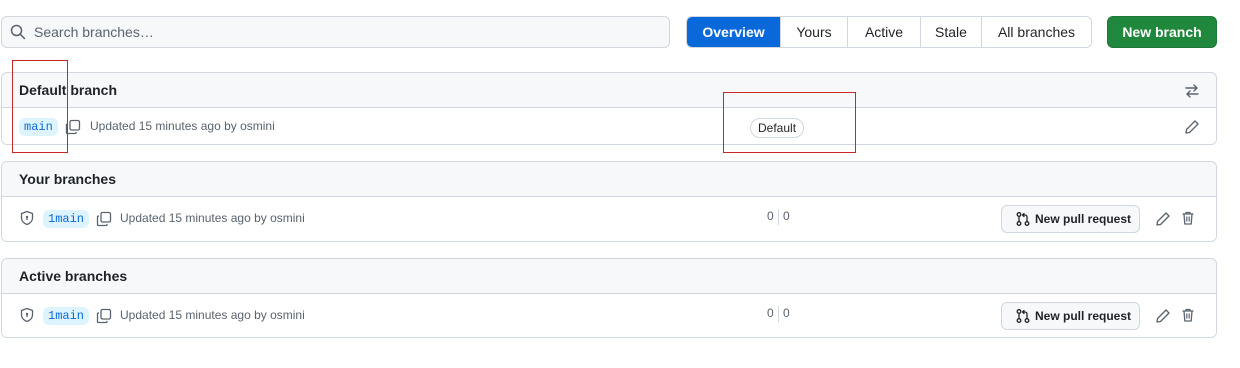 The height and width of the screenshot is (368, 1240). Describe the element at coordinates (73, 276) in the screenshot. I see `section-title: Active branches` at that location.